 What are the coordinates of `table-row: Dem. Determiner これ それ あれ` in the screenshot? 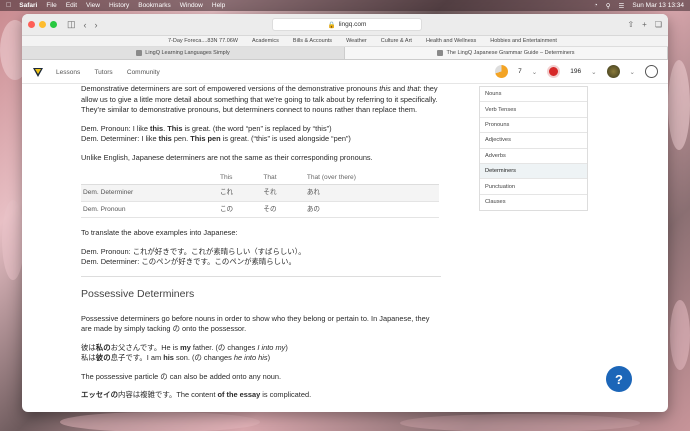 It's located at (260, 193).